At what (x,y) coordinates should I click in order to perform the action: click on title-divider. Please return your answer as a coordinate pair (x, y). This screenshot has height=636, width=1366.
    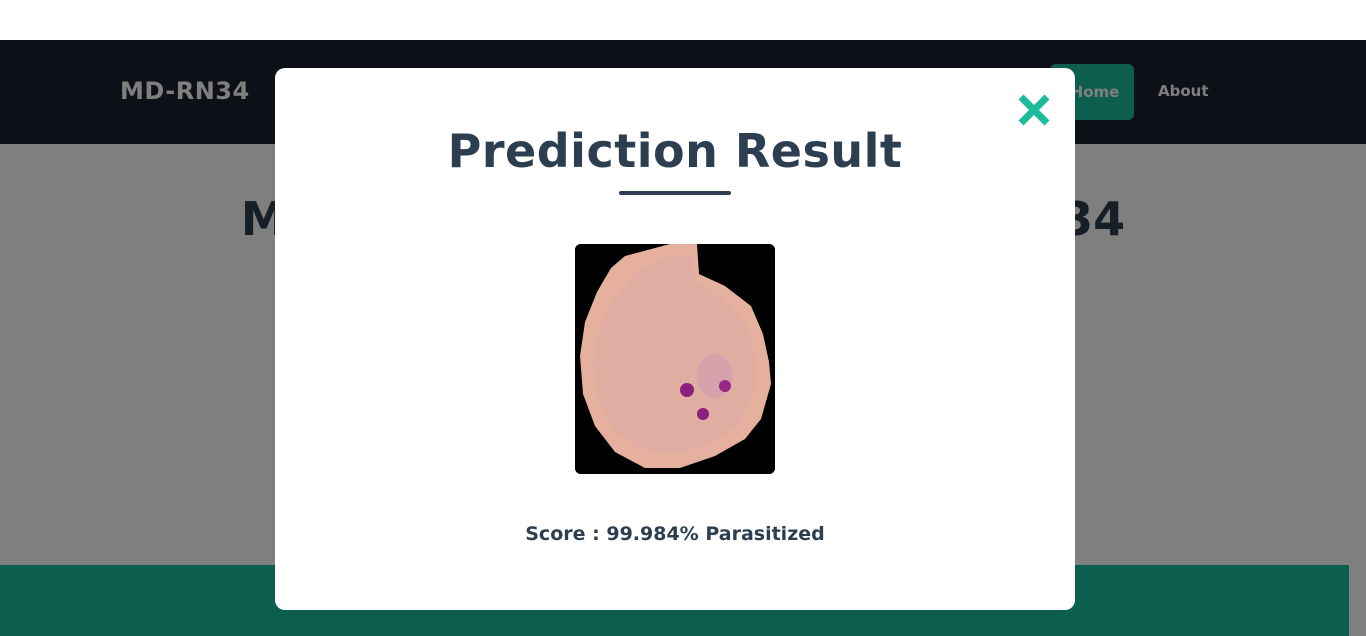
    Looking at the image, I should click on (675, 193).